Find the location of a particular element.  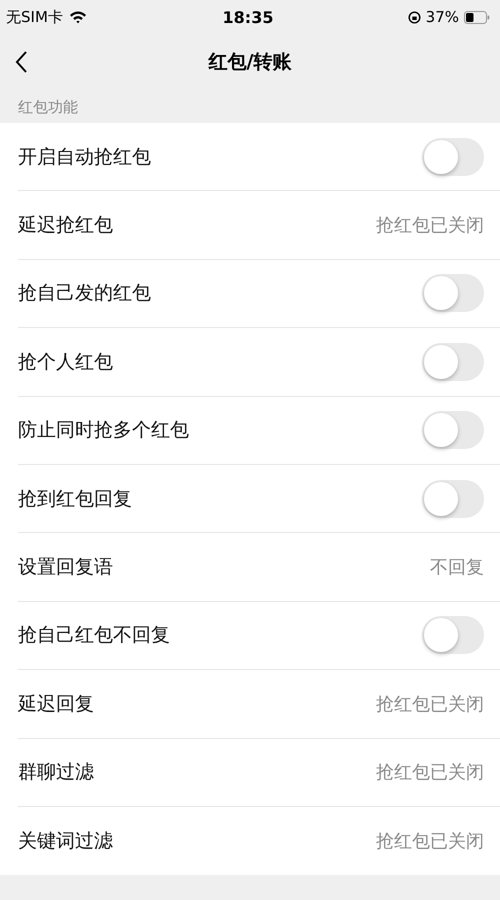

setting-value: 不回复 is located at coordinates (457, 567).